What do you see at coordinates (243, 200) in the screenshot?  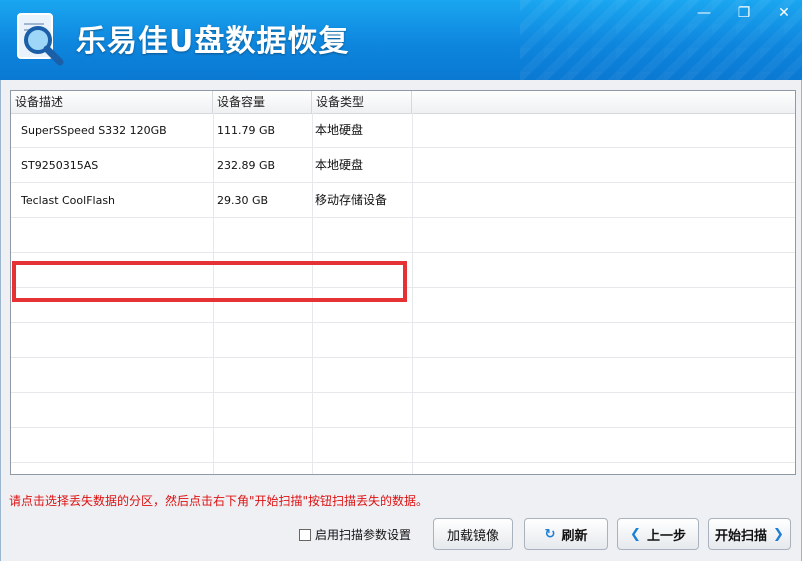 I see `device-size: 29.30 GB` at bounding box center [243, 200].